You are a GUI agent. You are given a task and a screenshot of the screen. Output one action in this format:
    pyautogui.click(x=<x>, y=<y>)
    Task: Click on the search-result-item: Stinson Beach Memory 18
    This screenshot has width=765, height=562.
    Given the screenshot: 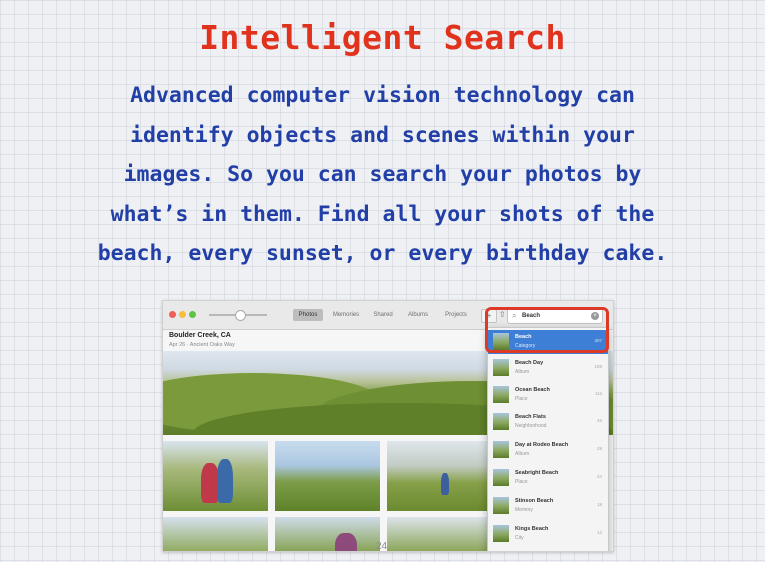 What is the action you would take?
    pyautogui.click(x=548, y=506)
    